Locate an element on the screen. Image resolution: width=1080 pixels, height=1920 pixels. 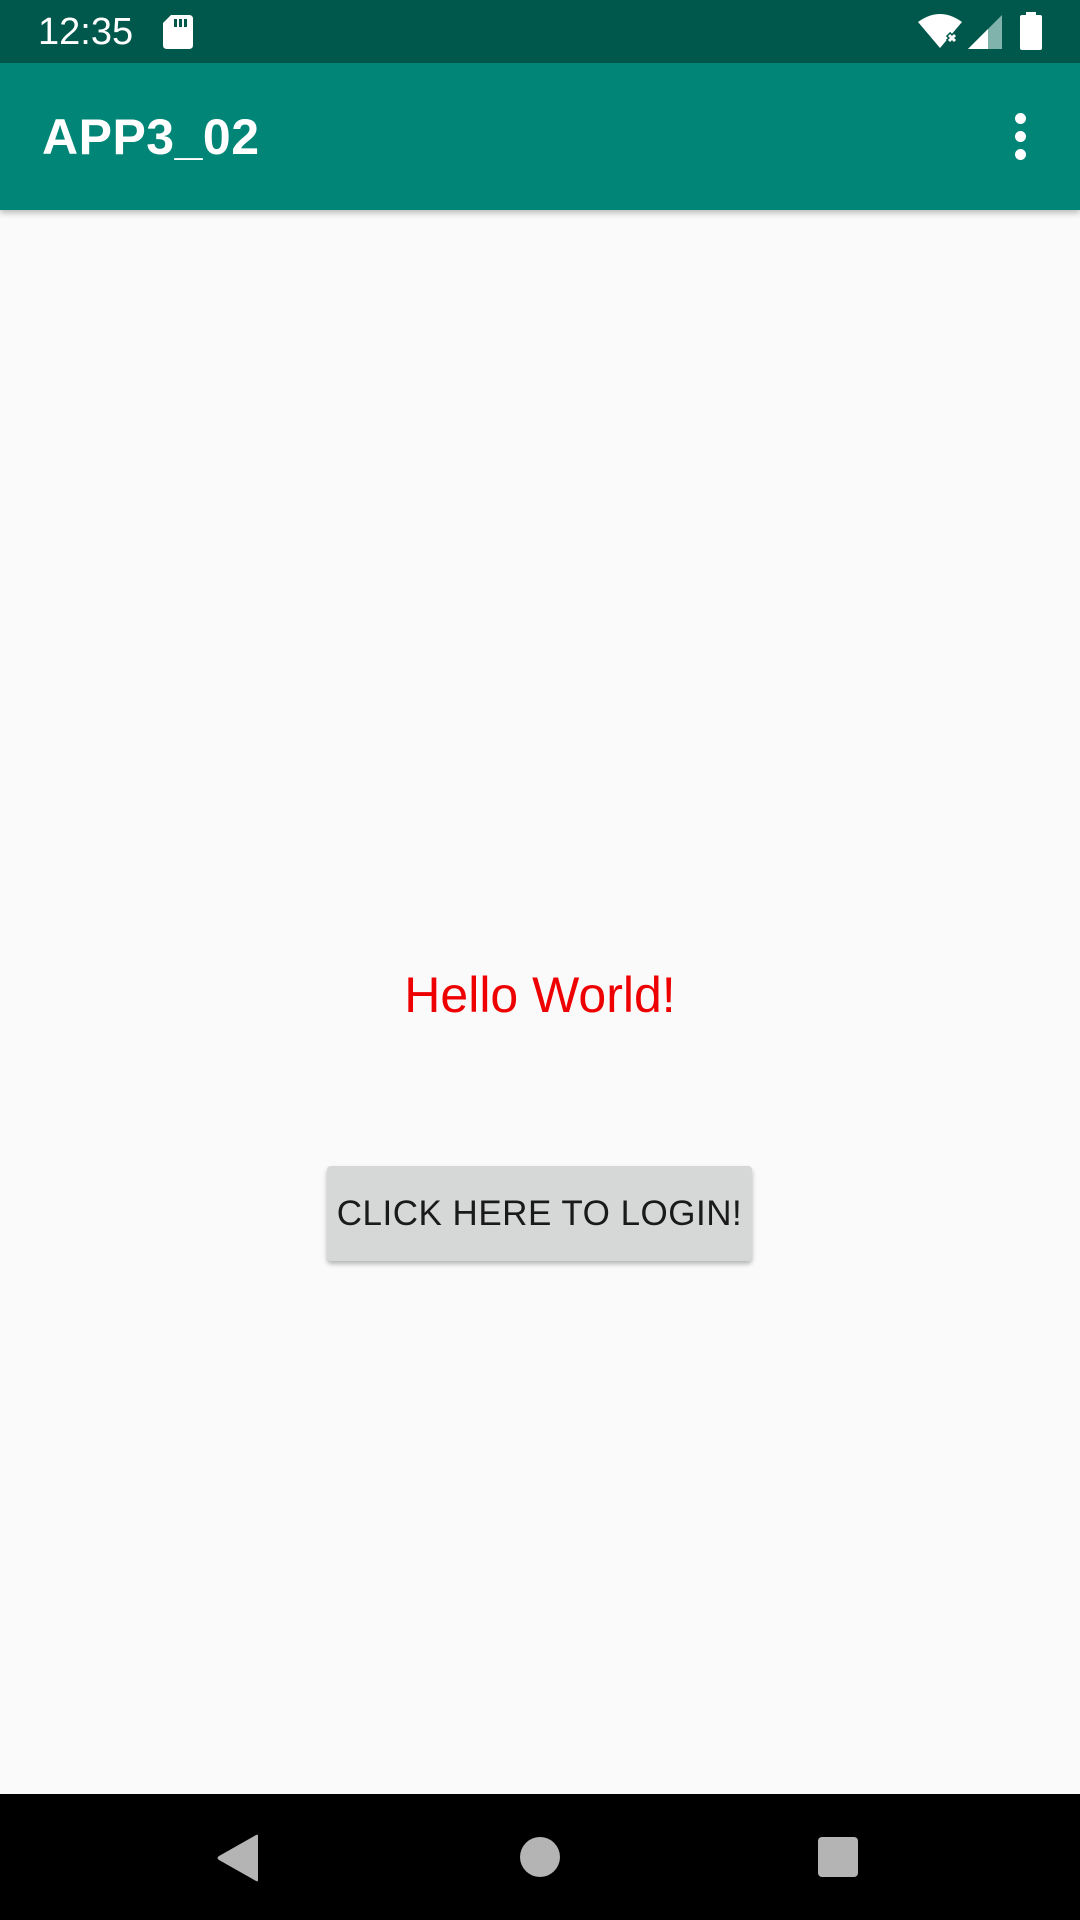
navigation-bar is located at coordinates (540, 1857).